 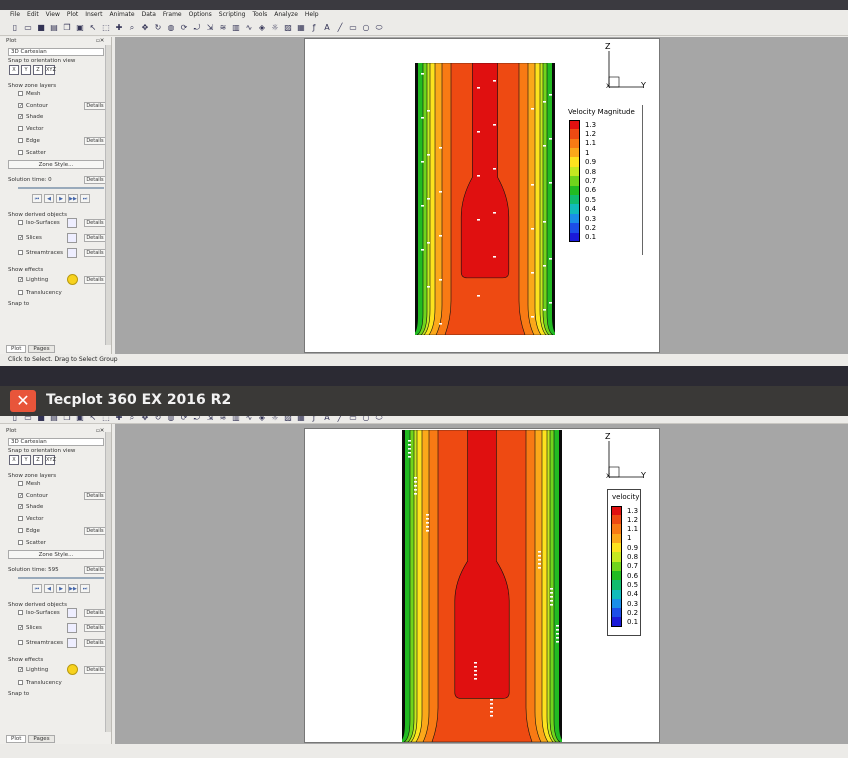 What do you see at coordinates (340, 28) in the screenshot?
I see `line-icon: ╱` at bounding box center [340, 28].